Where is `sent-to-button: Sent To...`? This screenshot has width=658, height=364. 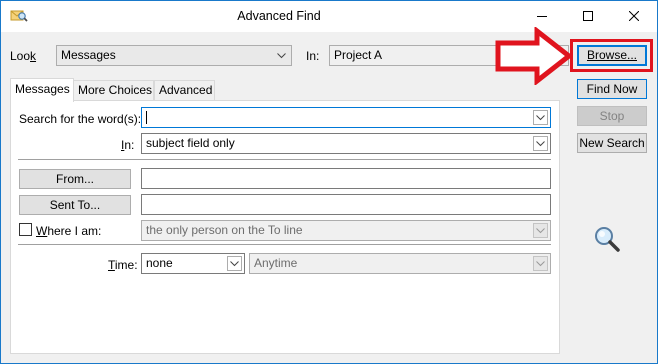
sent-to-button: Sent To... is located at coordinates (75, 205).